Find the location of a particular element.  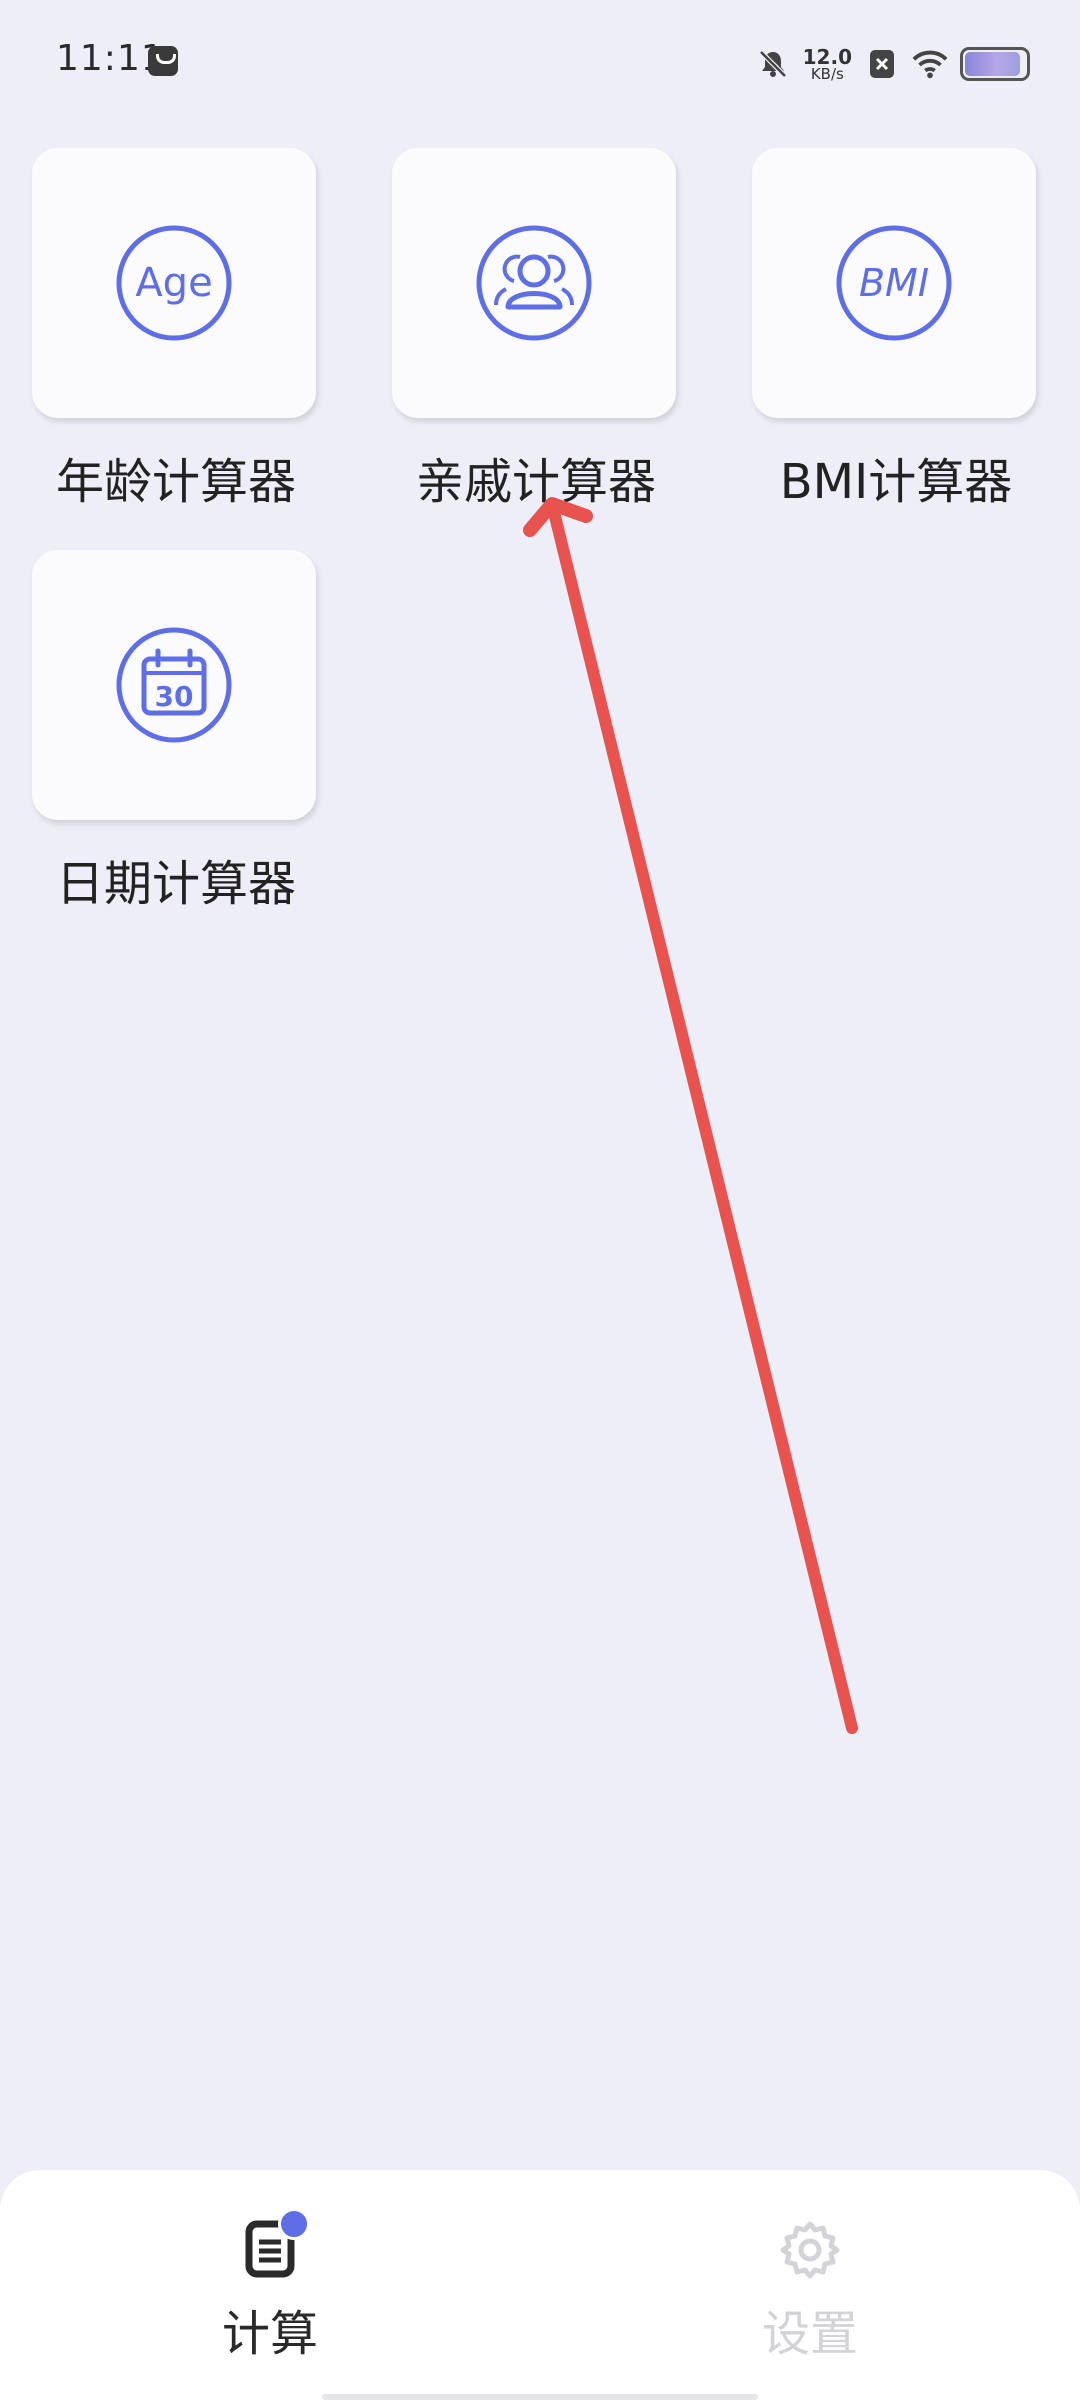

relatives-icon is located at coordinates (534, 283).